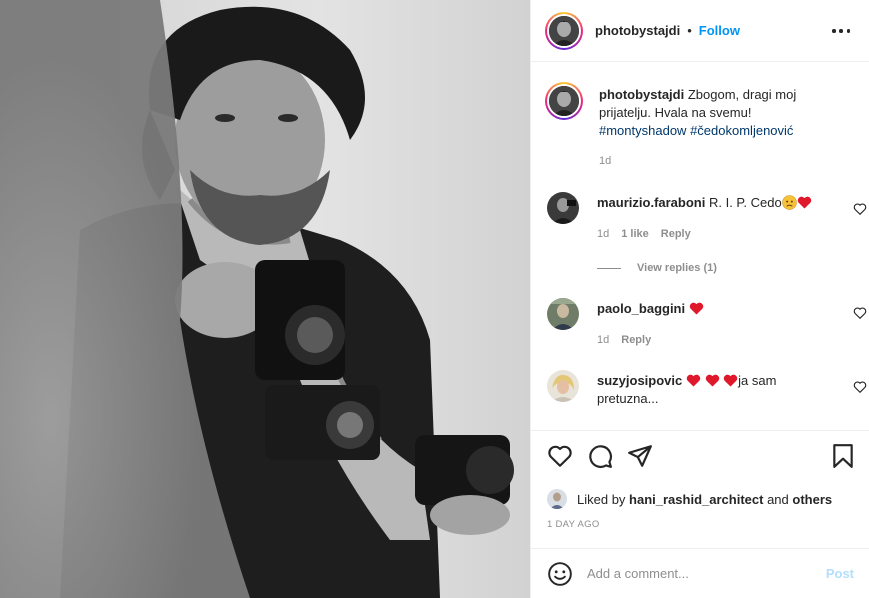 The image size is (869, 598). I want to click on post-header: photobystajdi • Follow, so click(700, 31).